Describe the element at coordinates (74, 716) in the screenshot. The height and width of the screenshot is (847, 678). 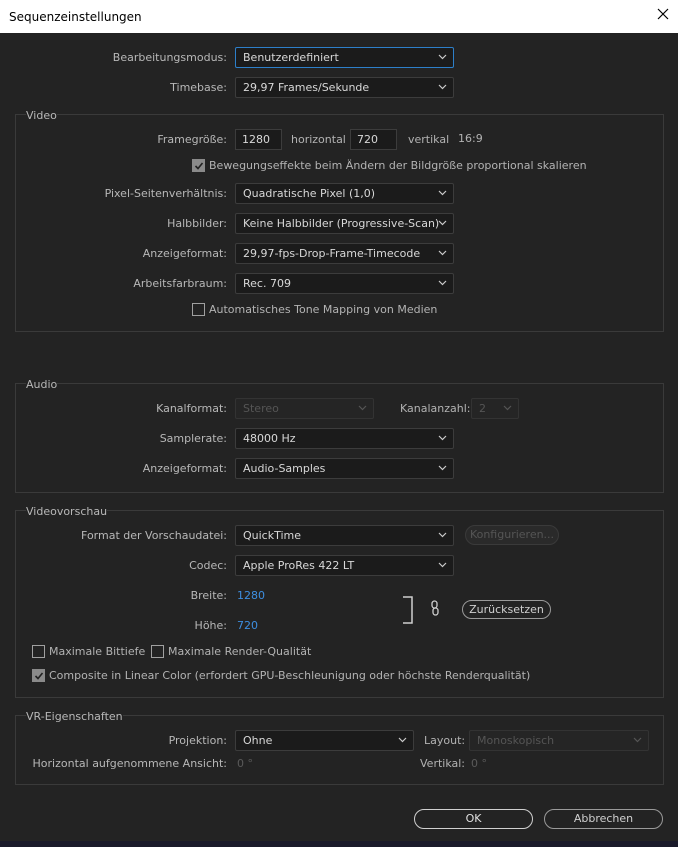
I see `vr-section-title: VR-Eigenschaften` at that location.